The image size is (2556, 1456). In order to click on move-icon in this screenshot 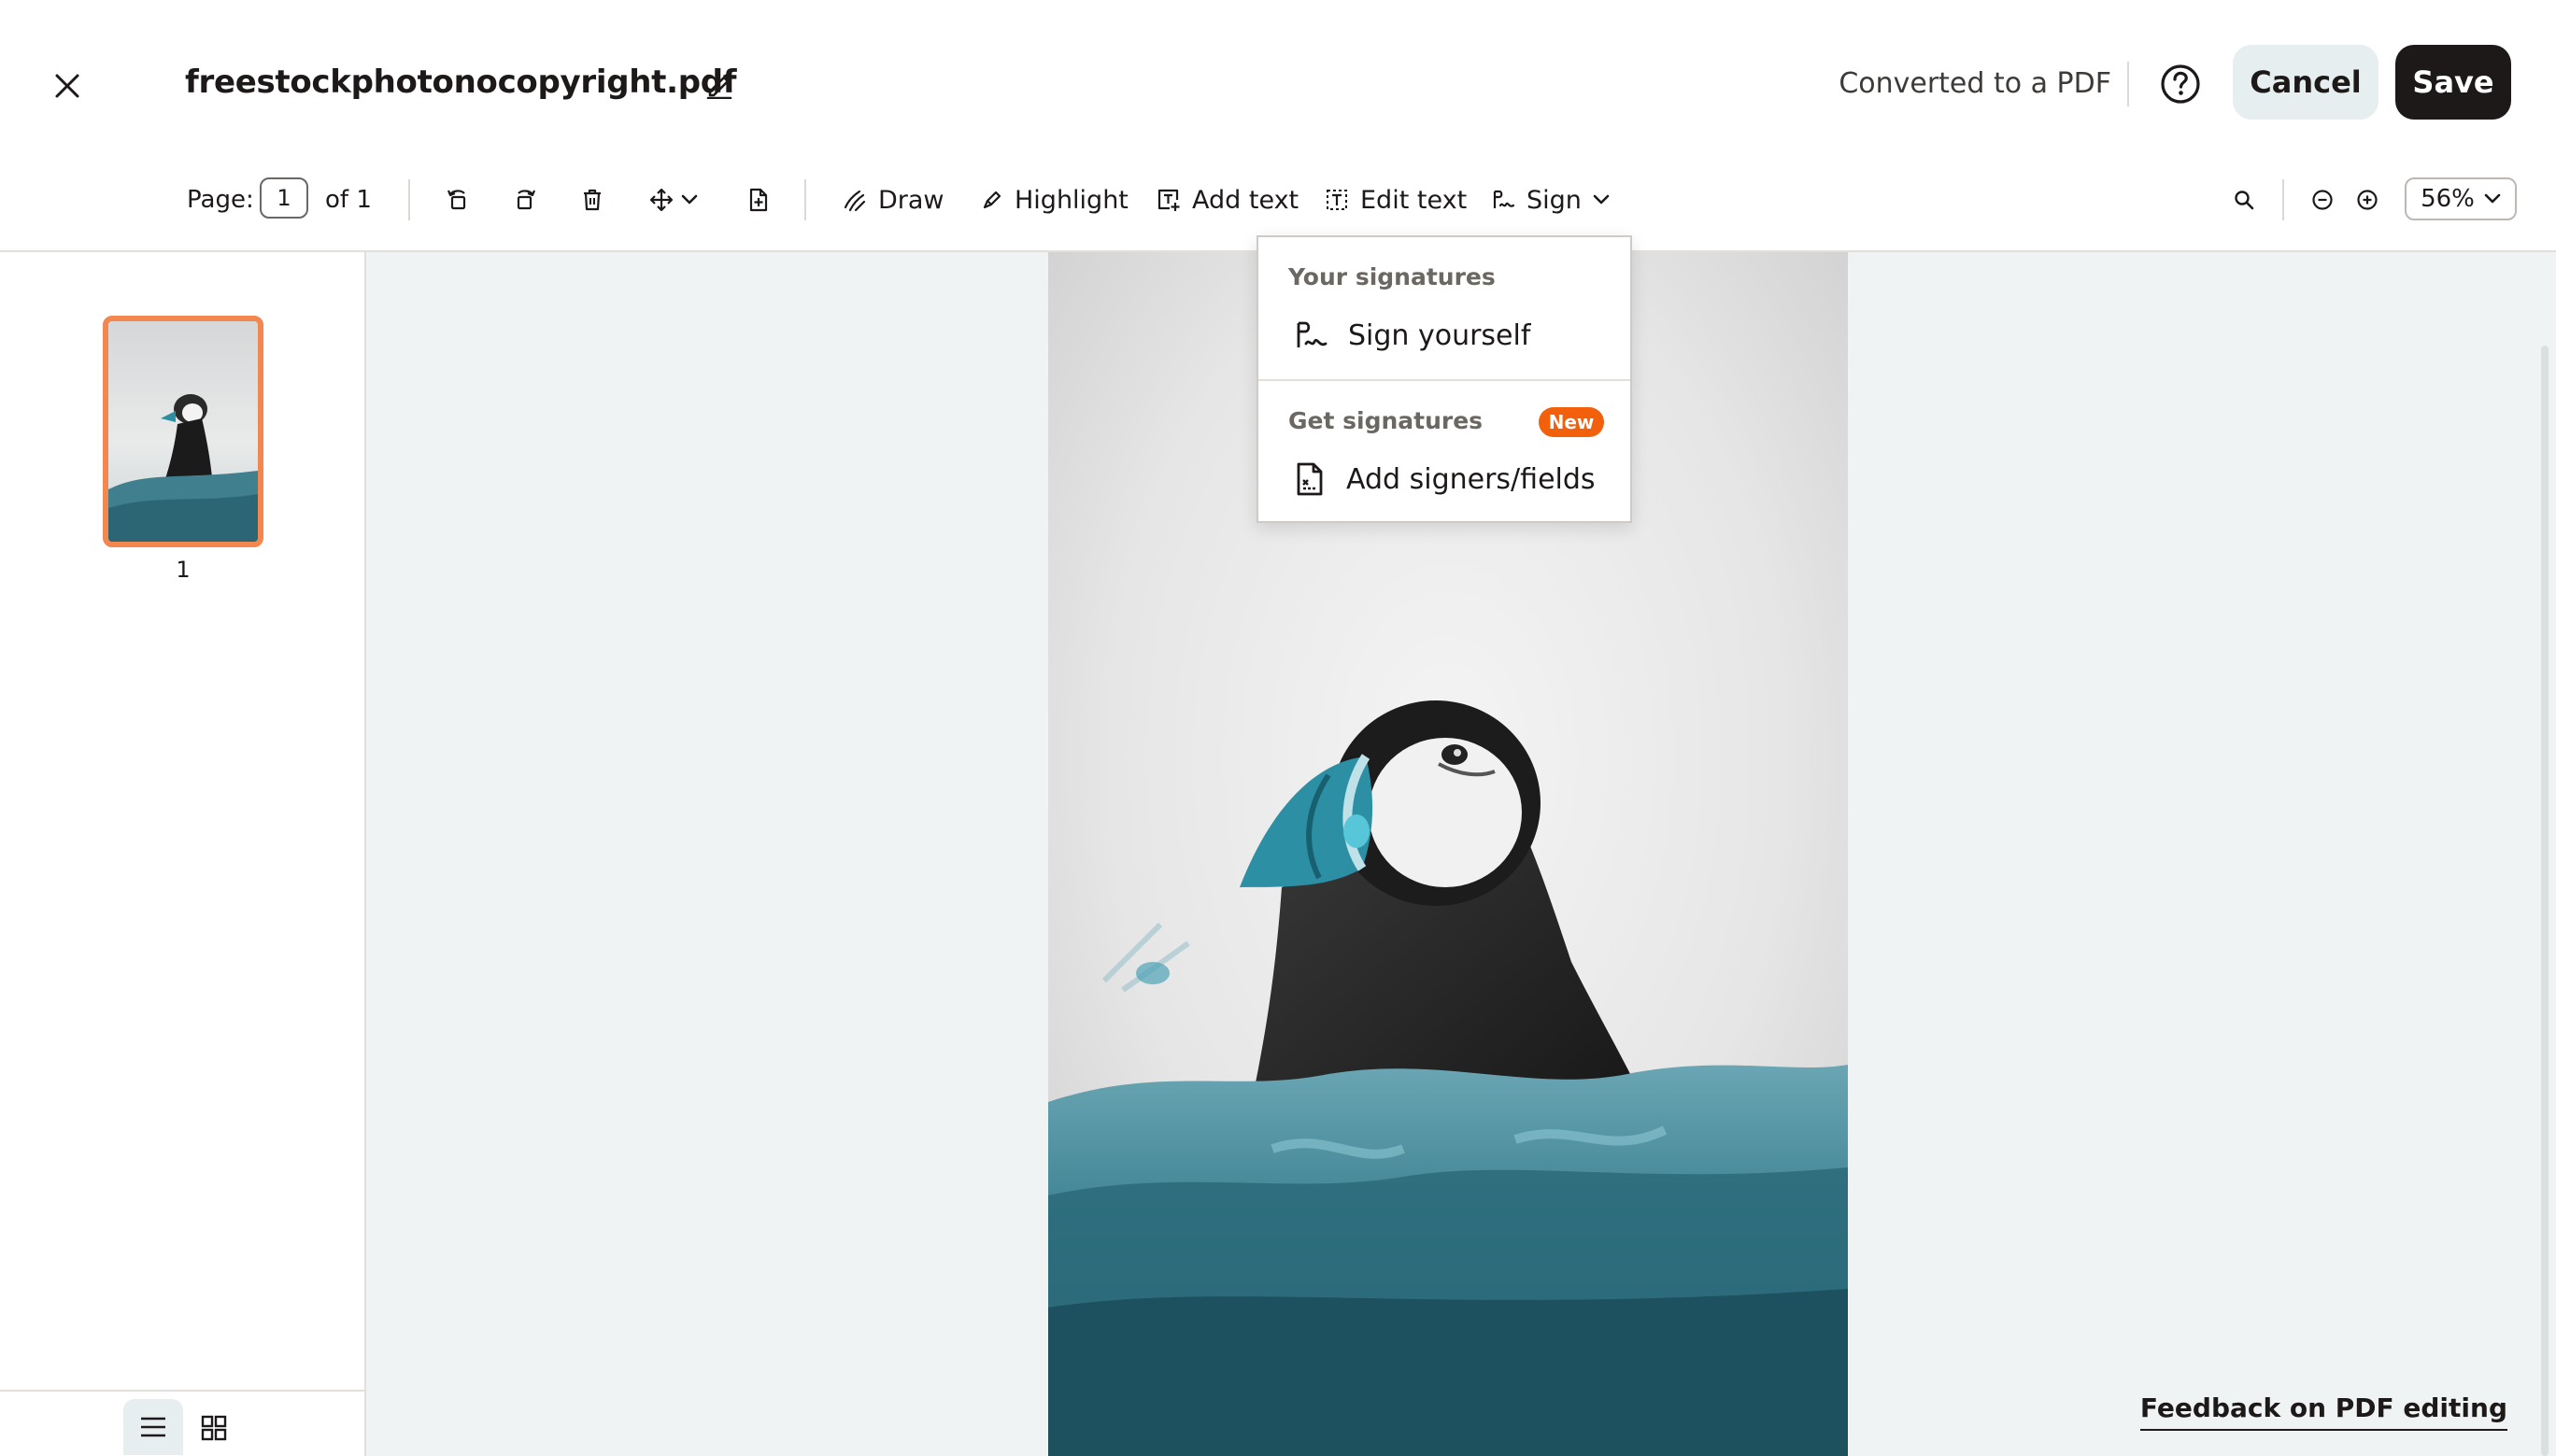, I will do `click(661, 200)`.